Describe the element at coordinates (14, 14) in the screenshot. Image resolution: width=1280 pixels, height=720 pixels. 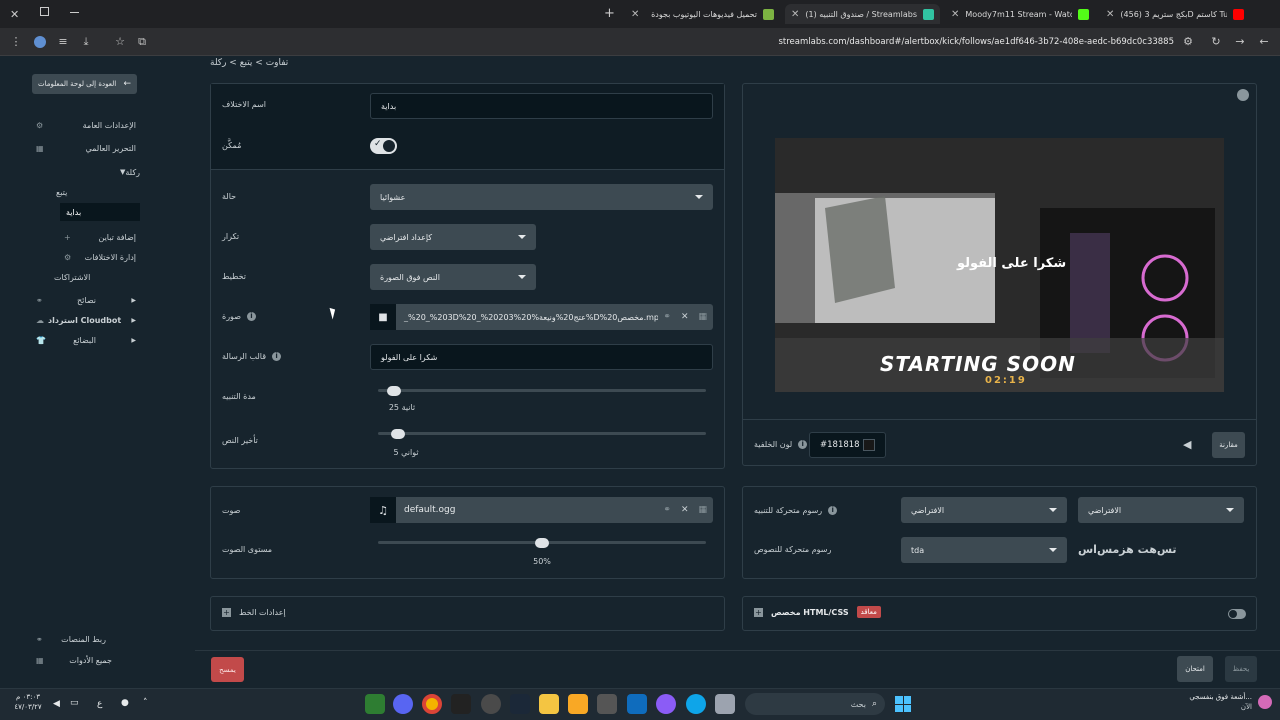
I see `close-window-icon: ✕` at that location.